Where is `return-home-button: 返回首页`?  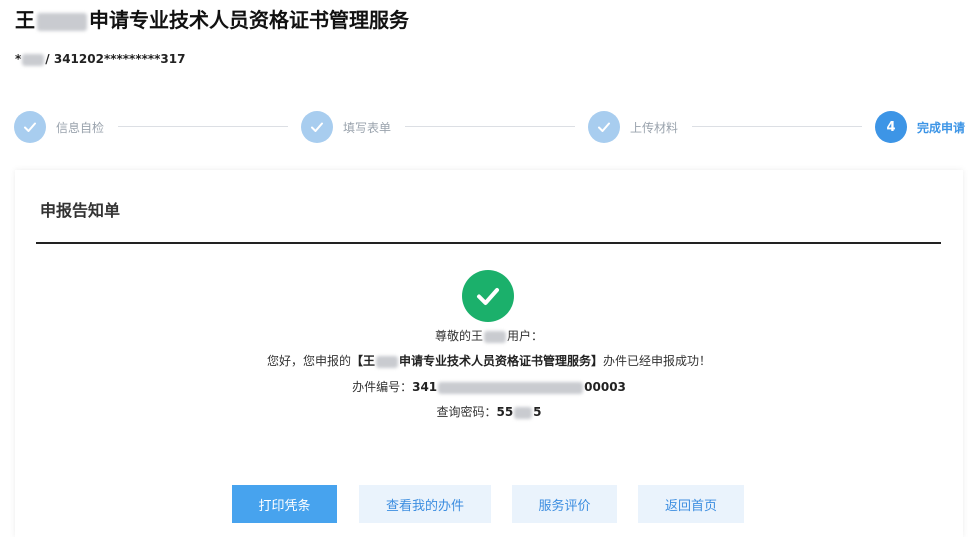
return-home-button: 返回首页 is located at coordinates (691, 504).